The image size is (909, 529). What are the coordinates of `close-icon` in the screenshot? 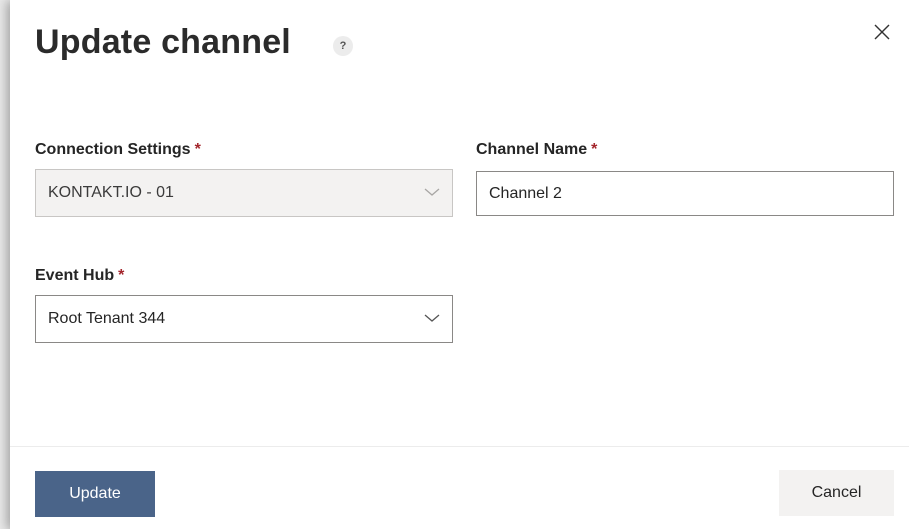 It's located at (882, 32).